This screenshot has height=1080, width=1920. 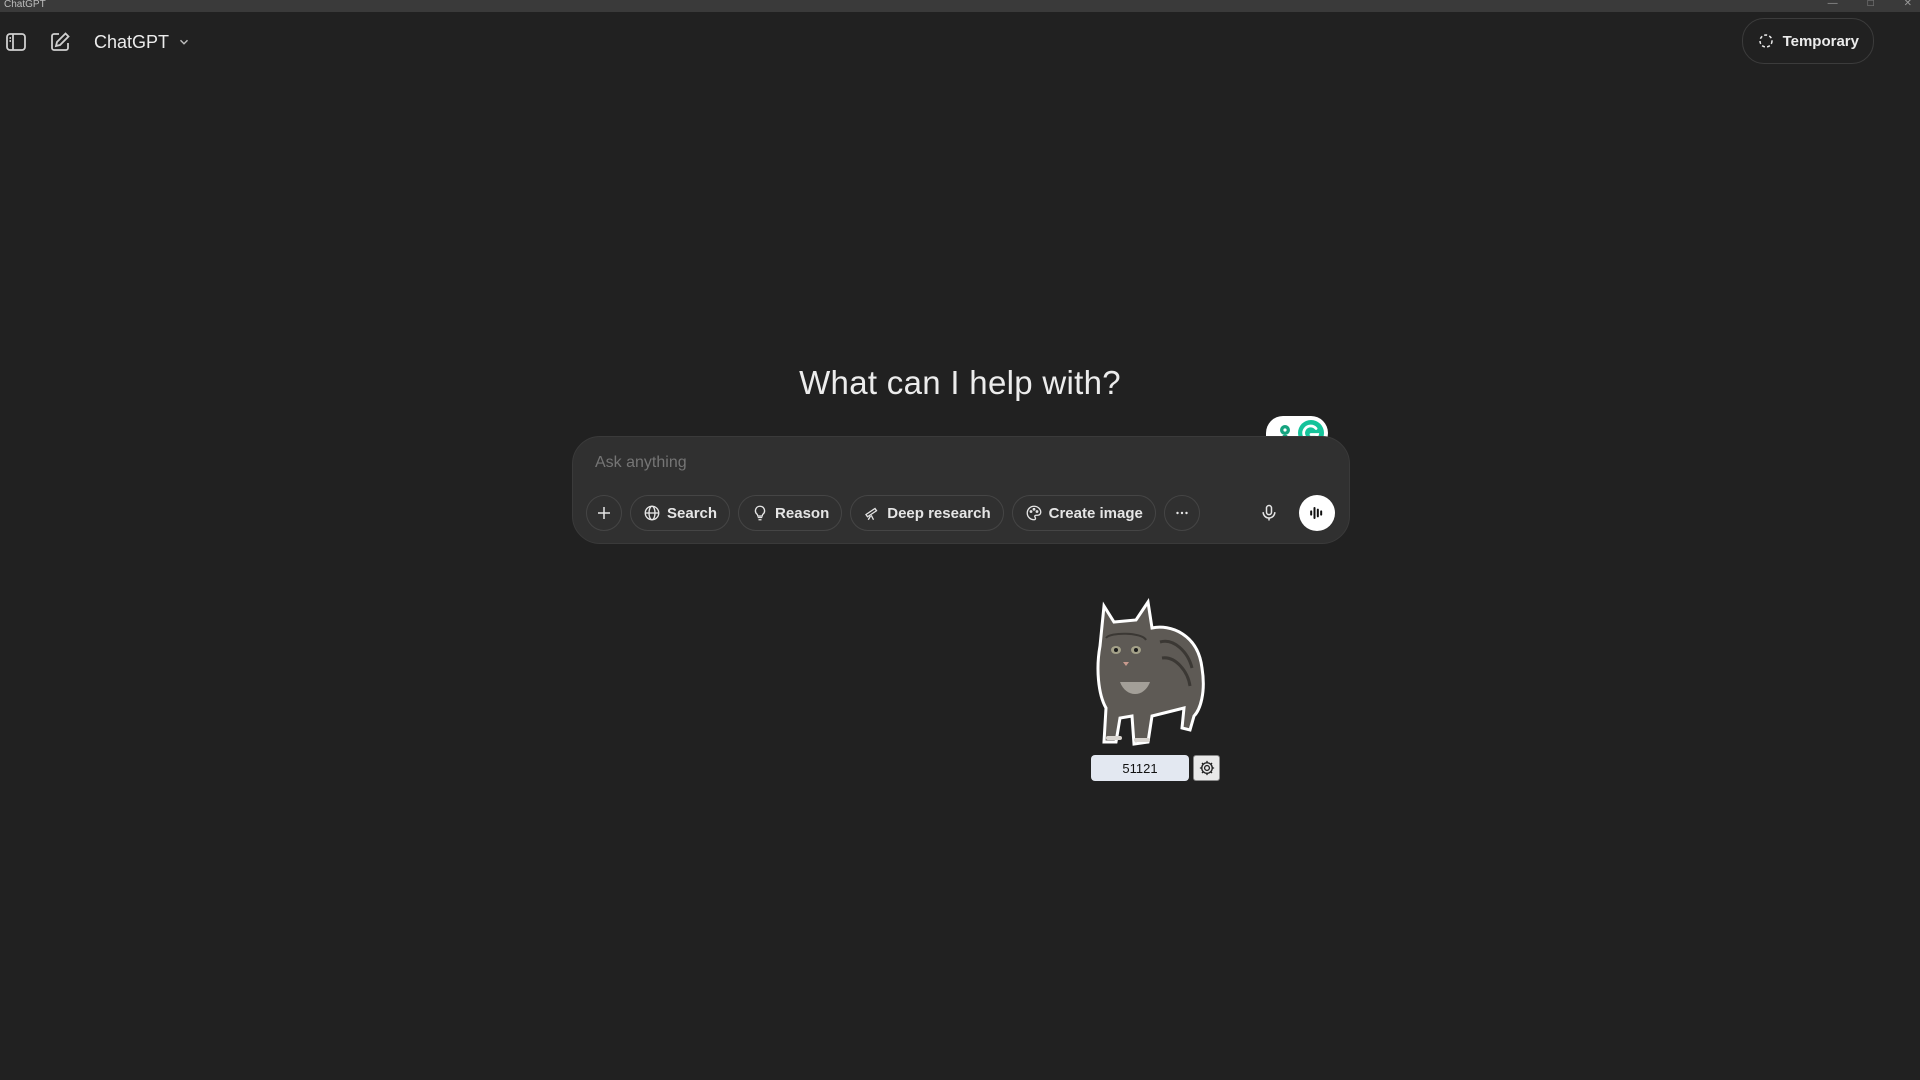 I want to click on deep-research-label: Deep research, so click(x=939, y=513).